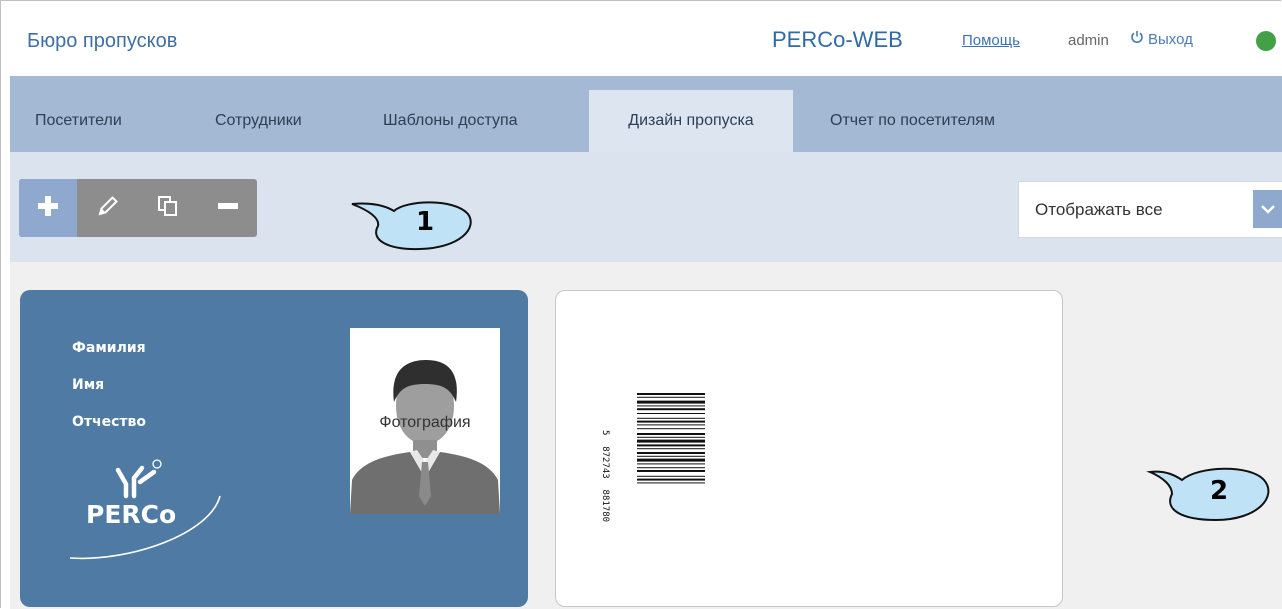 This screenshot has height=609, width=1282. I want to click on logout-label: Выход, so click(1170, 39).